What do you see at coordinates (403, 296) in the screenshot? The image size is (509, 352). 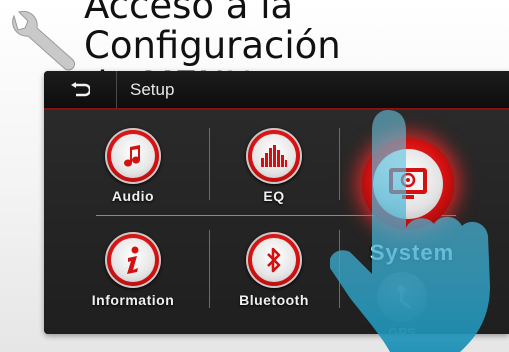 I see `gps-arrow-icon` at bounding box center [403, 296].